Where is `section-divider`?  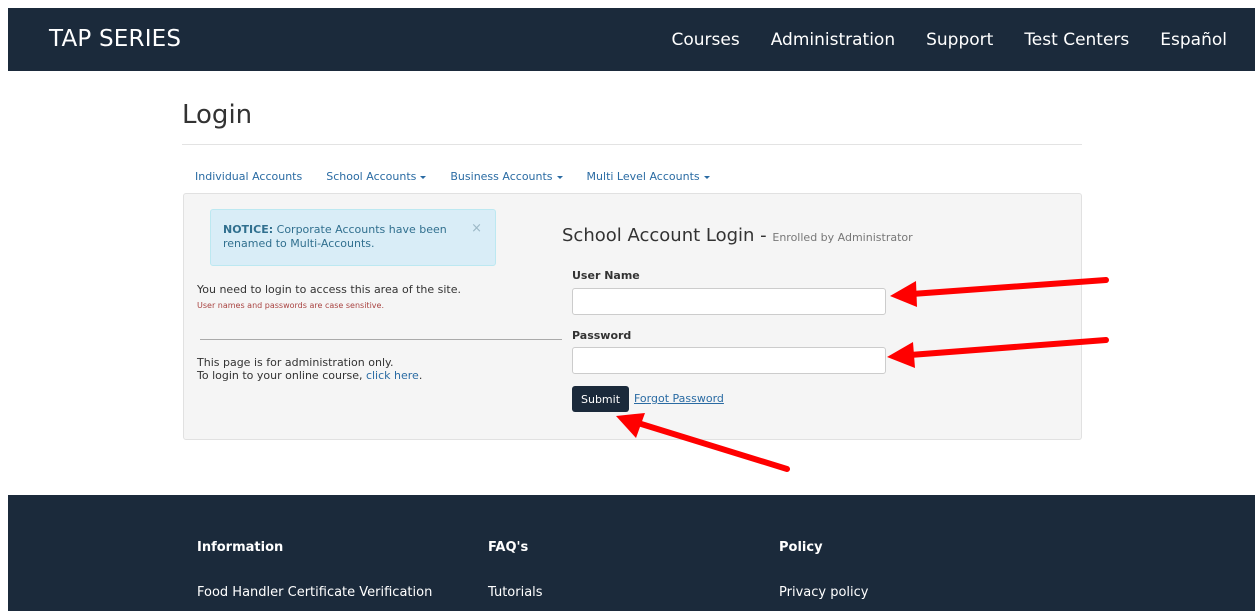
section-divider is located at coordinates (381, 339).